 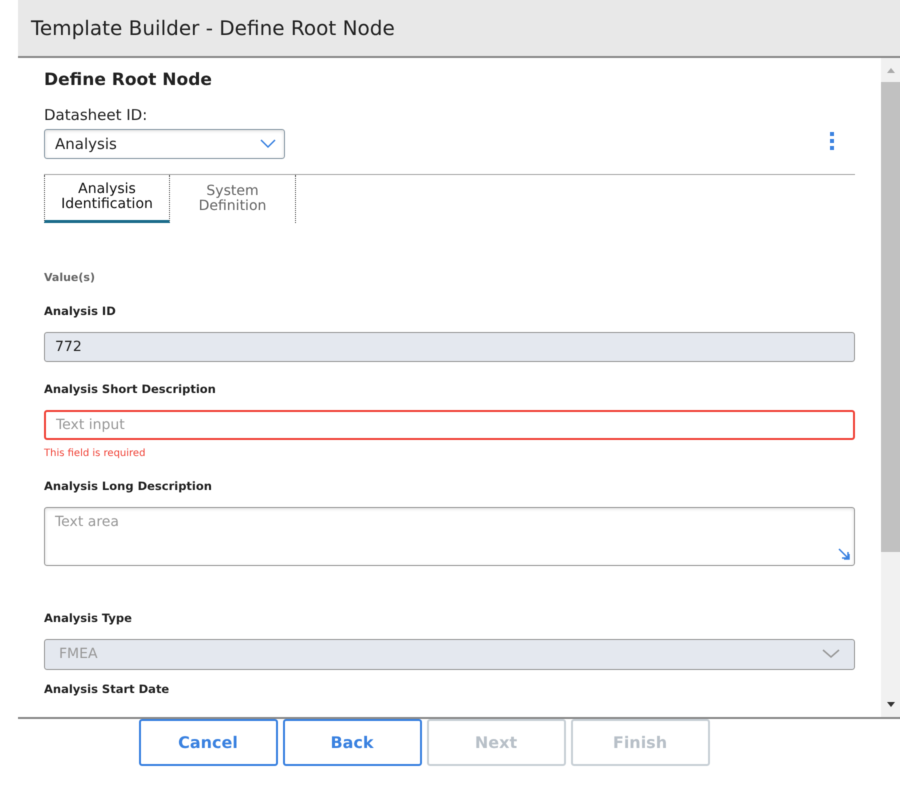 I want to click on scrollbar, so click(x=890, y=387).